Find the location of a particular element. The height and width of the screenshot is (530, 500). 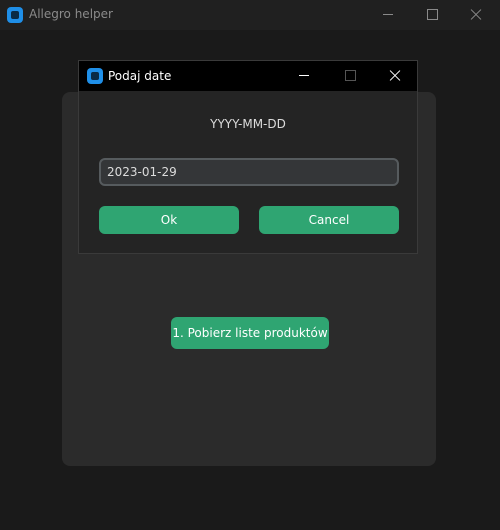

dialog-minimize-button is located at coordinates (304, 76).